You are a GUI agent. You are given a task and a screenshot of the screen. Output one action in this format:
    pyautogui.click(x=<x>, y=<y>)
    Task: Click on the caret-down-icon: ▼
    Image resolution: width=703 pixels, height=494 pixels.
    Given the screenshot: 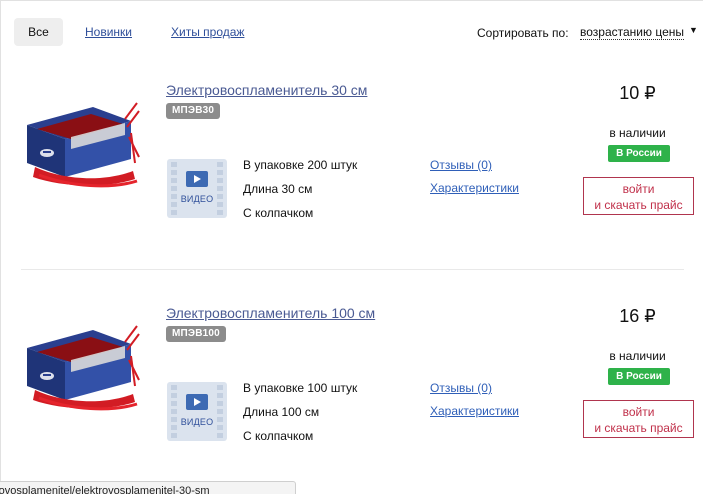 What is the action you would take?
    pyautogui.click(x=693, y=30)
    